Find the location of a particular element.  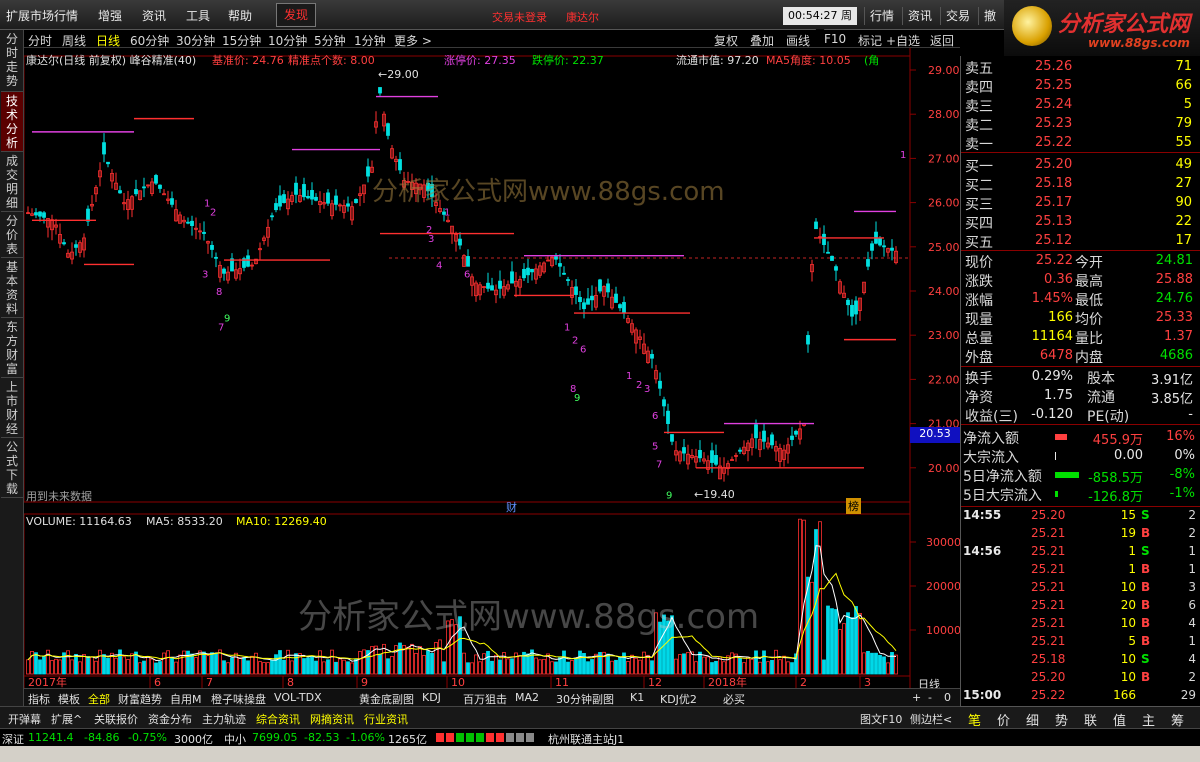

right-tab: 联 is located at coordinates (1090, 719).